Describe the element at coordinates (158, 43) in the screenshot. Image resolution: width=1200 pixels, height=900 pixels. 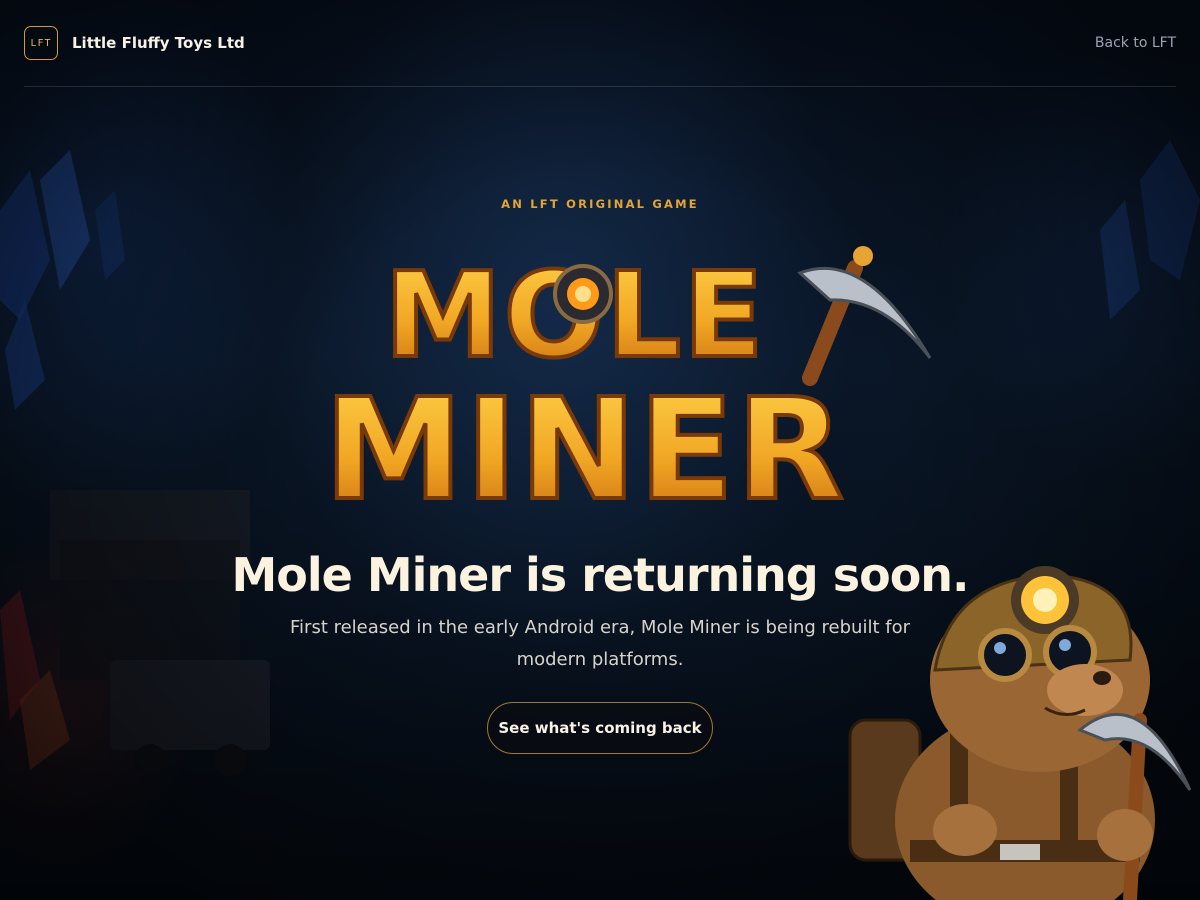
I see `brand-name: Little Fluffy Toys Ltd` at that location.